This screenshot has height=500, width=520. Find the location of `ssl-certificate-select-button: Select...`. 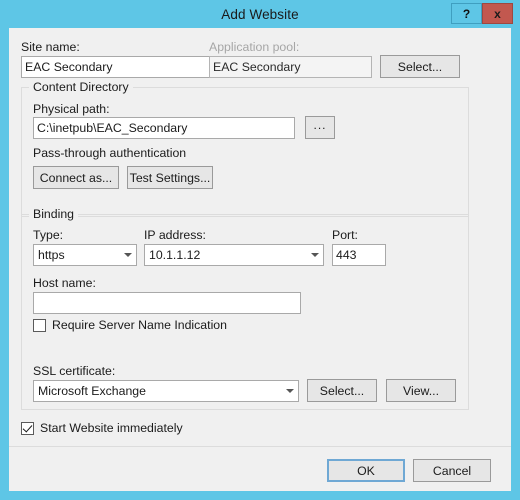

ssl-certificate-select-button: Select... is located at coordinates (342, 390).